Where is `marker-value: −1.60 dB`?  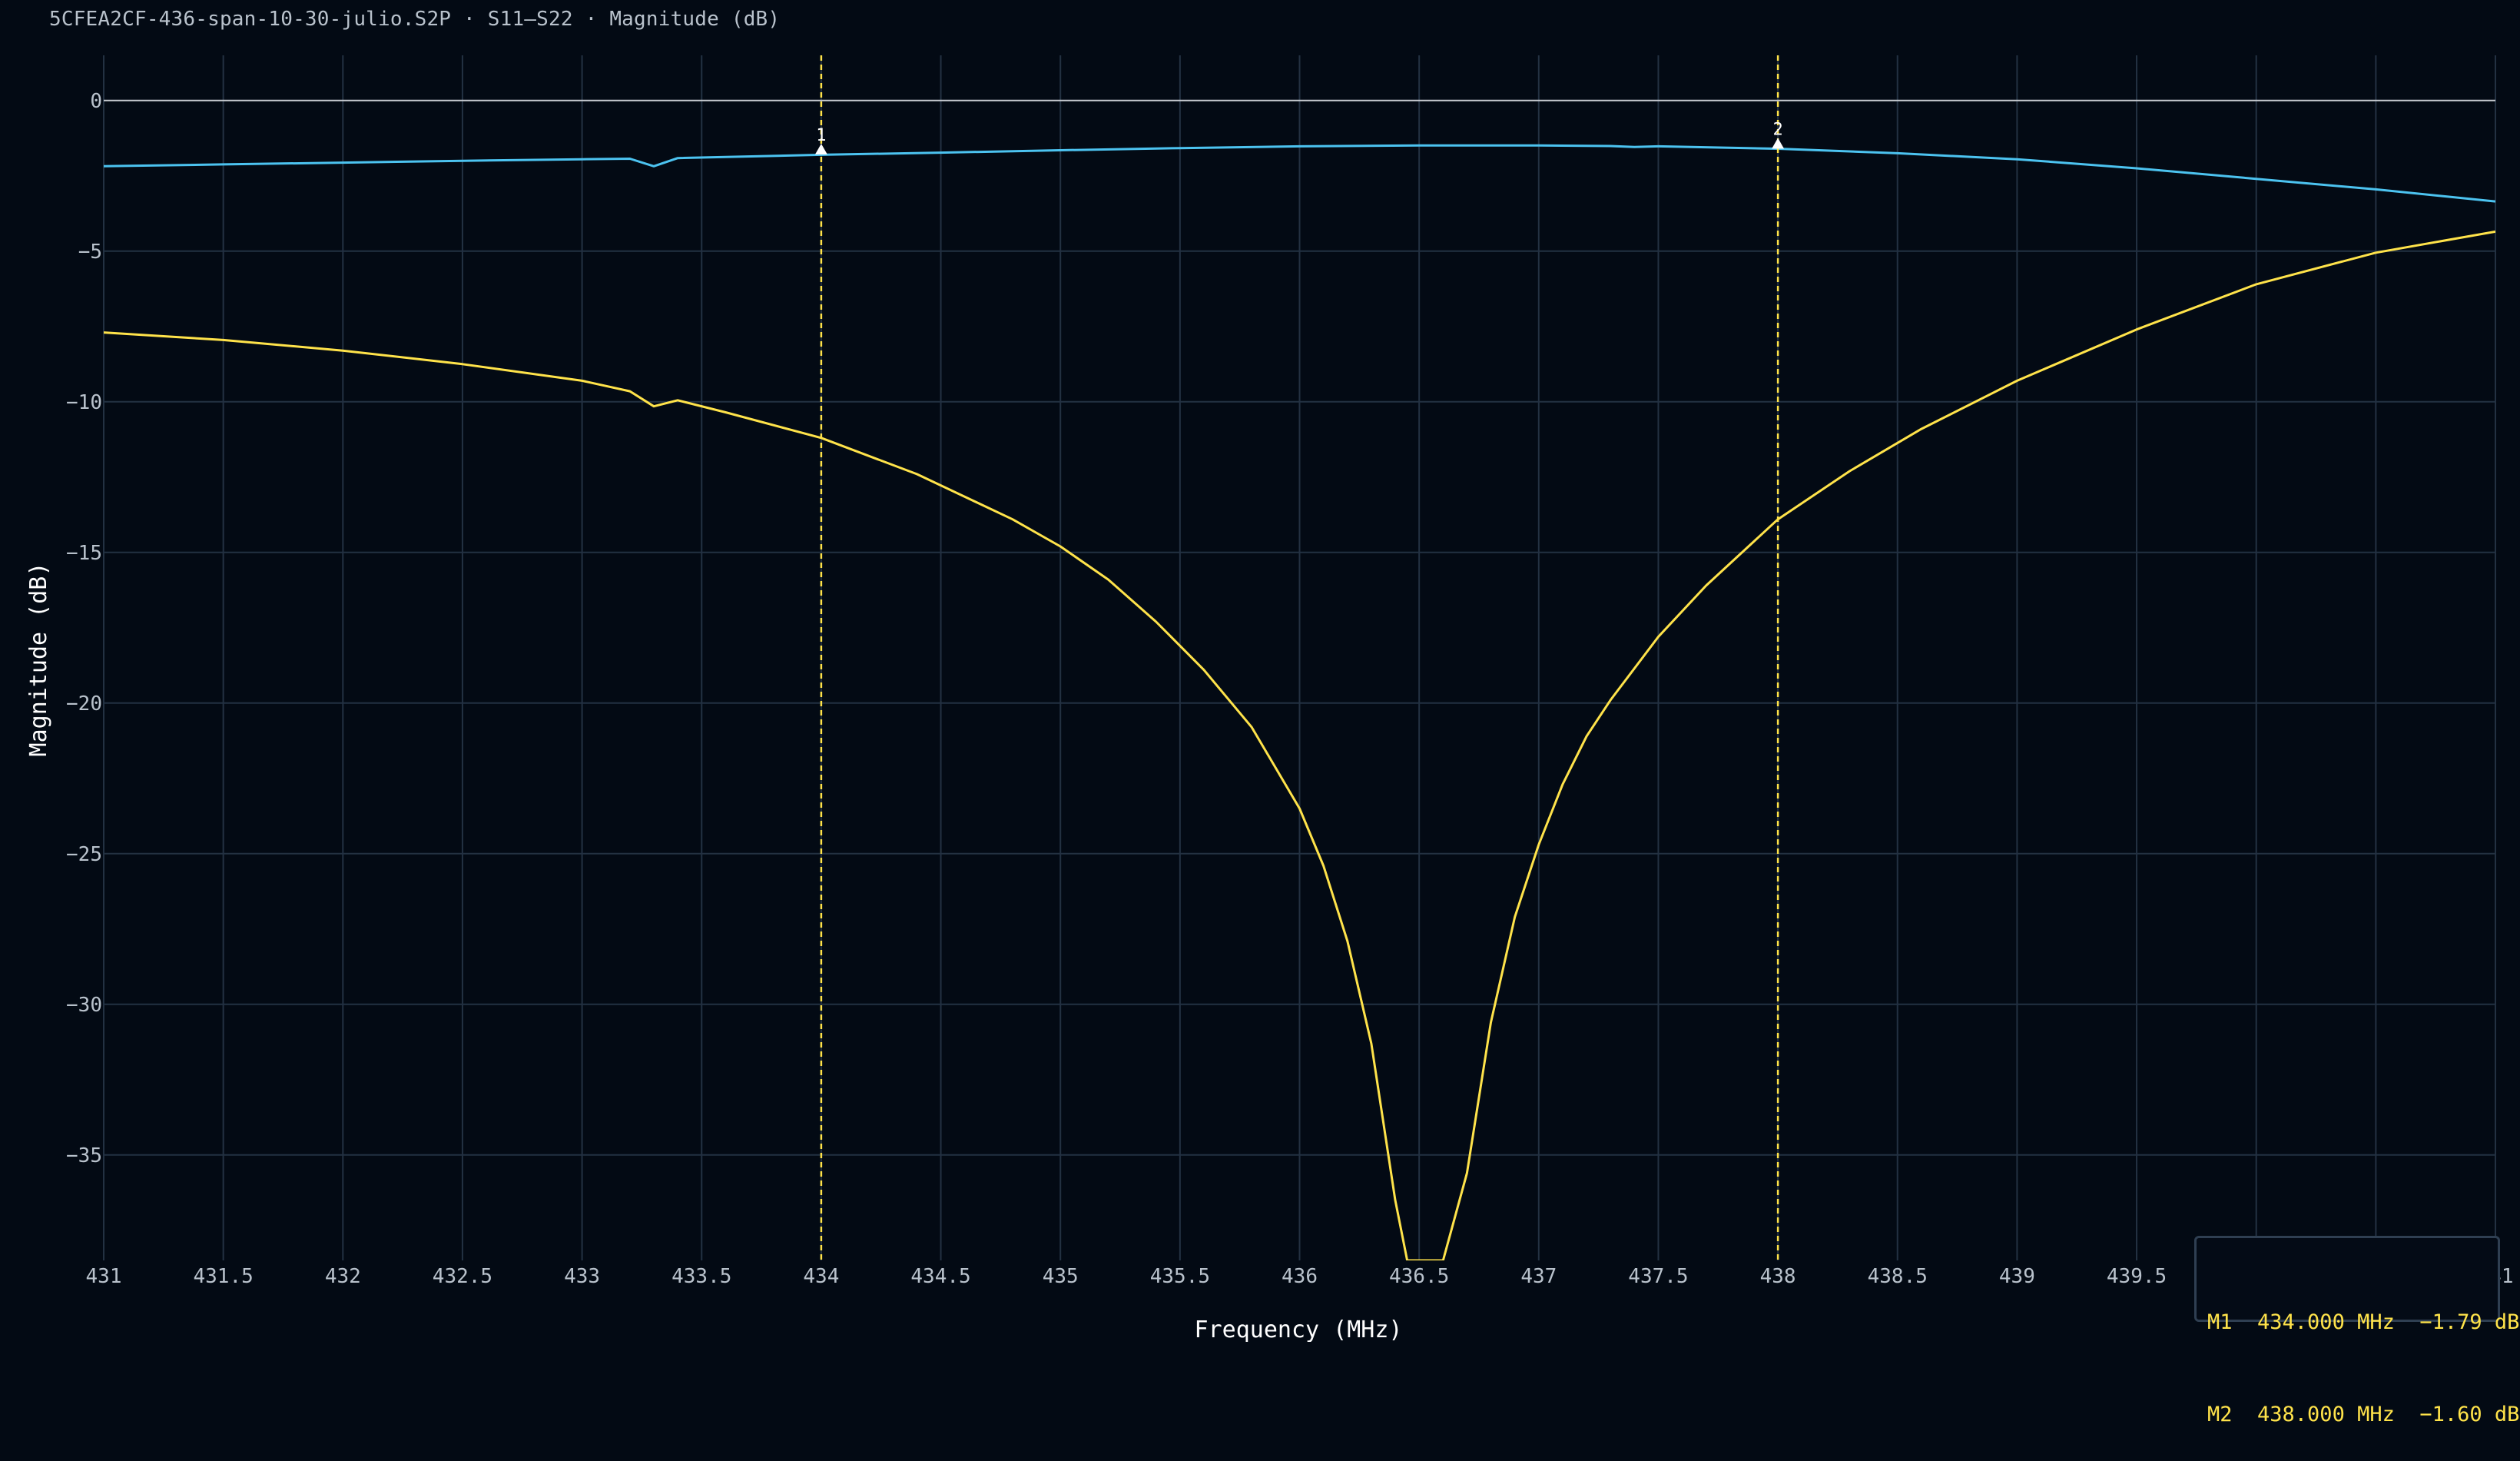 marker-value: −1.60 dB is located at coordinates (2469, 1415).